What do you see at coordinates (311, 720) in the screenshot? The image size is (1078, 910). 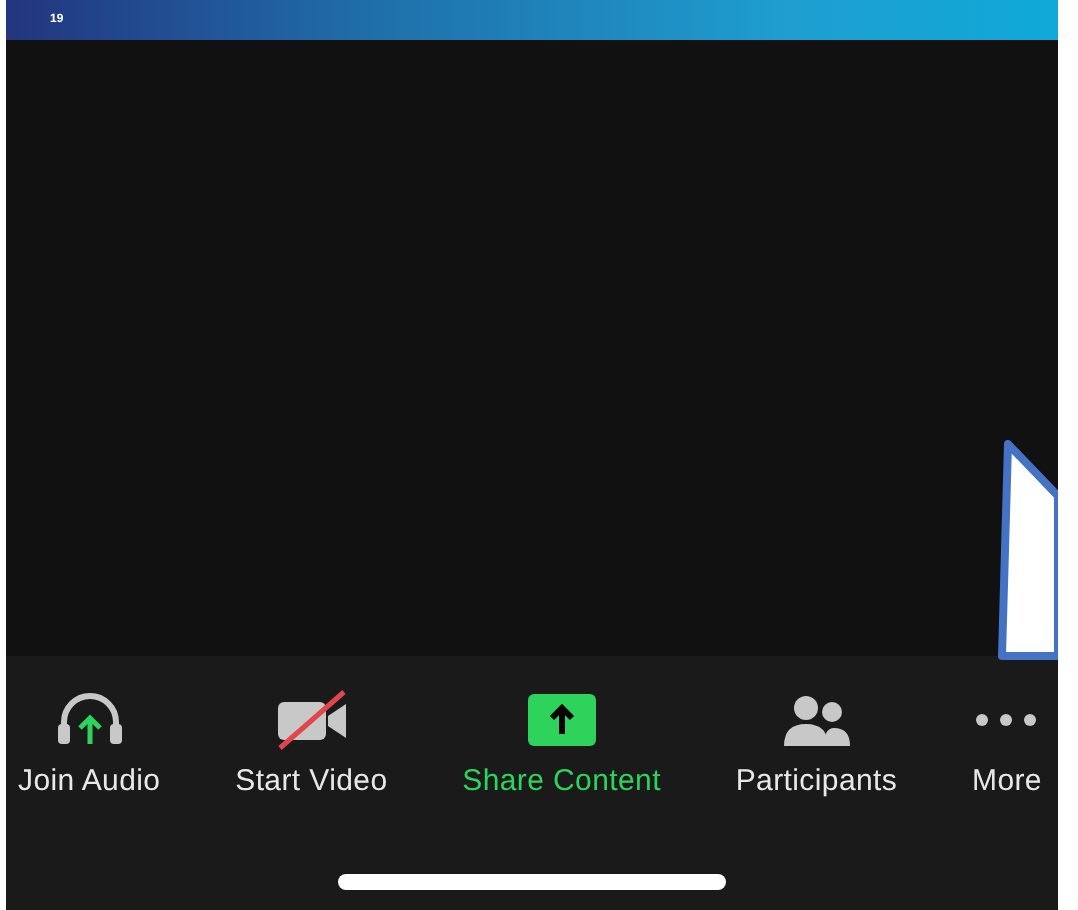 I see `camera-off-icon` at bounding box center [311, 720].